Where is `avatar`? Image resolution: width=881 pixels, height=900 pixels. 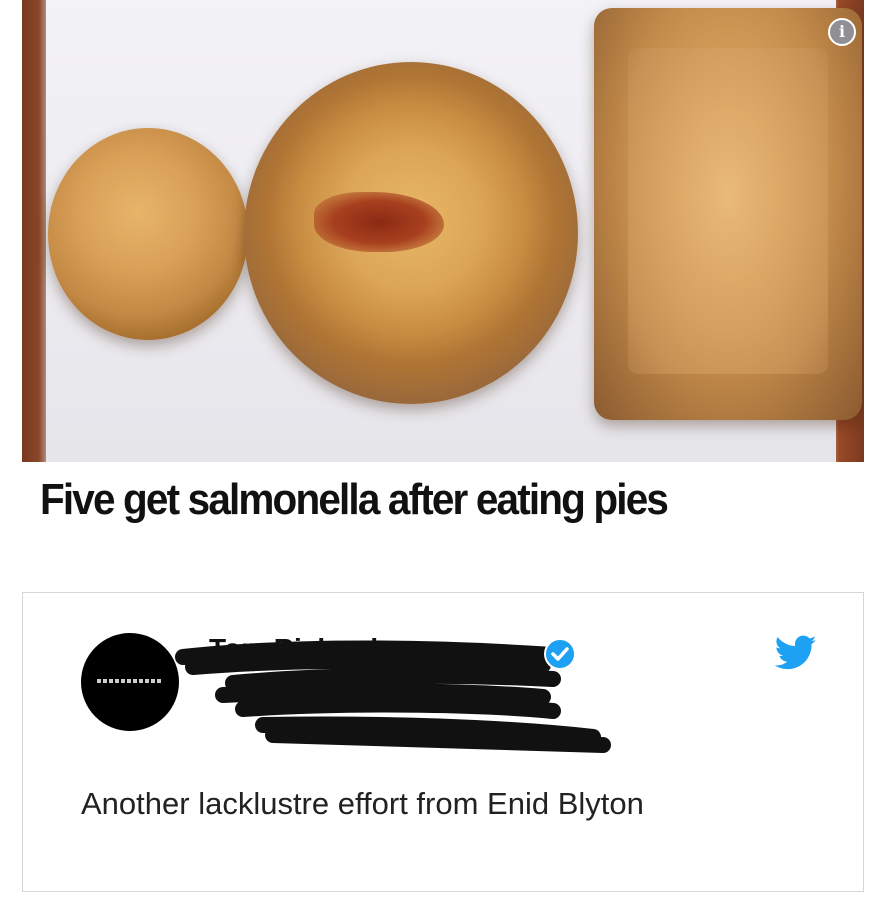
avatar is located at coordinates (130, 682).